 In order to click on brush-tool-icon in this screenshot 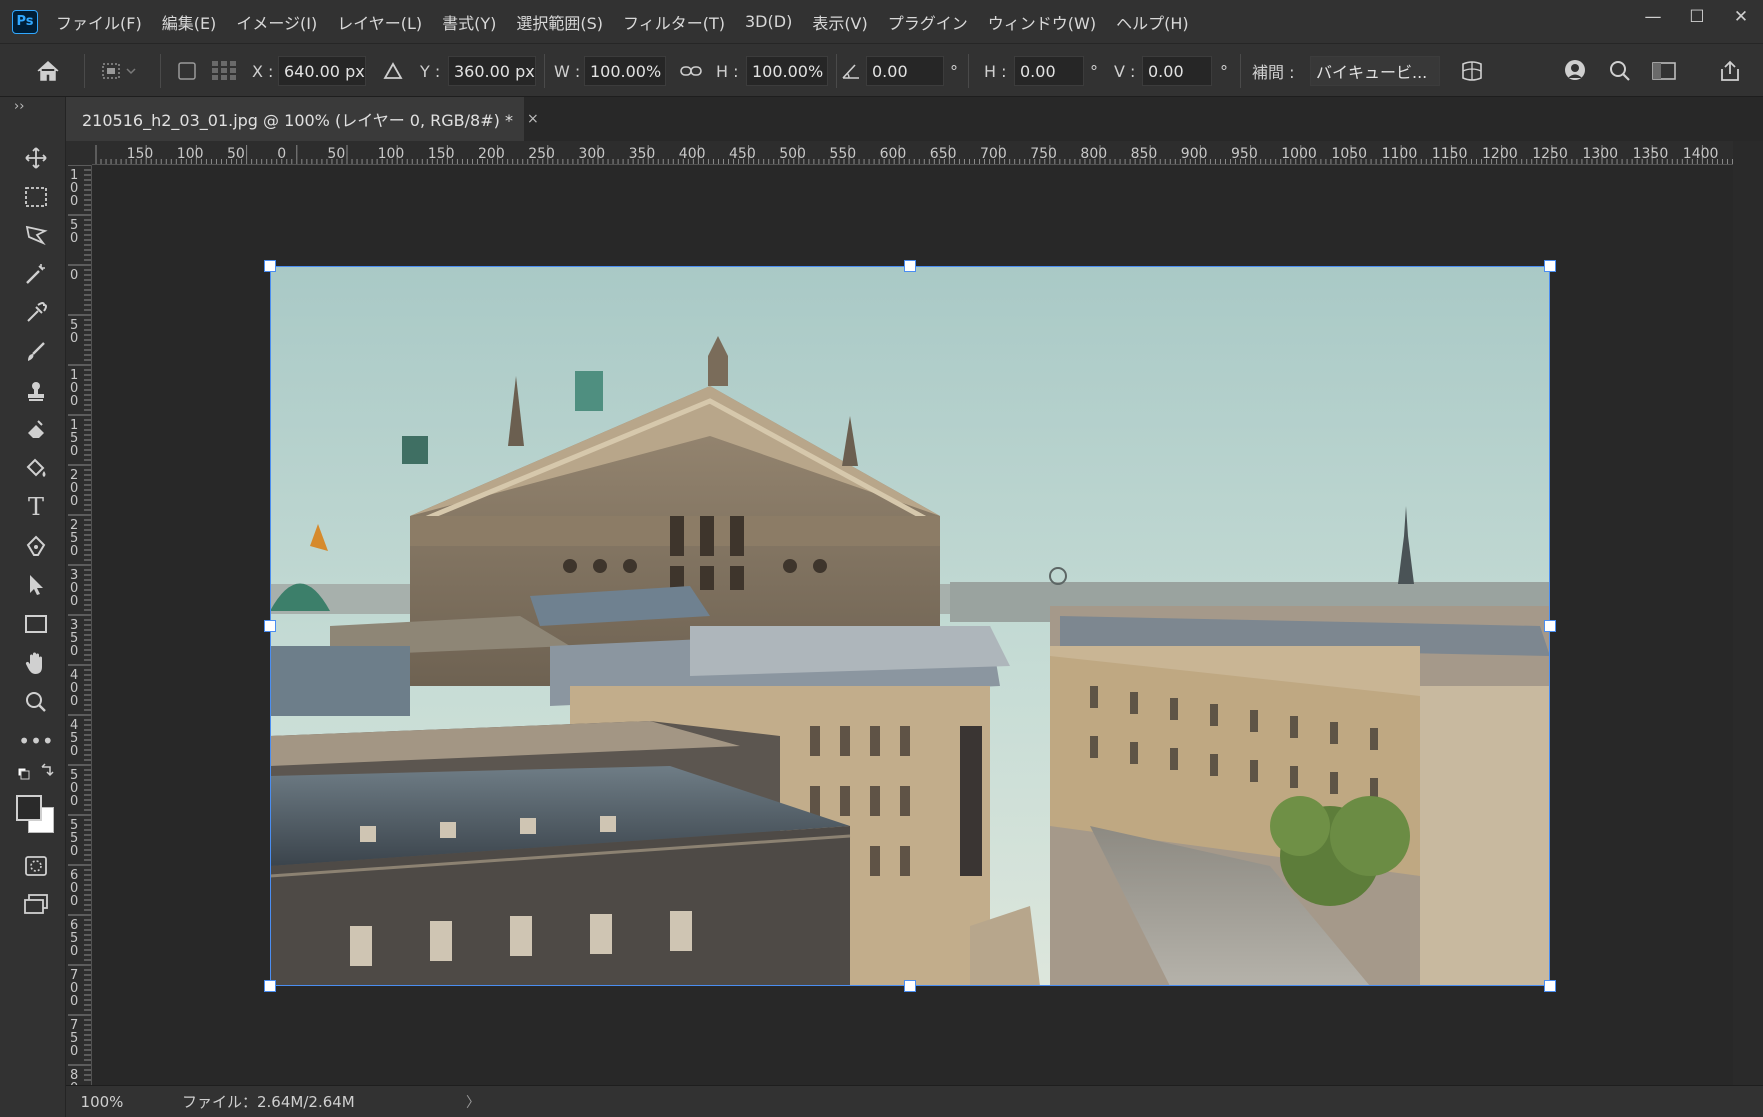, I will do `click(36, 352)`.